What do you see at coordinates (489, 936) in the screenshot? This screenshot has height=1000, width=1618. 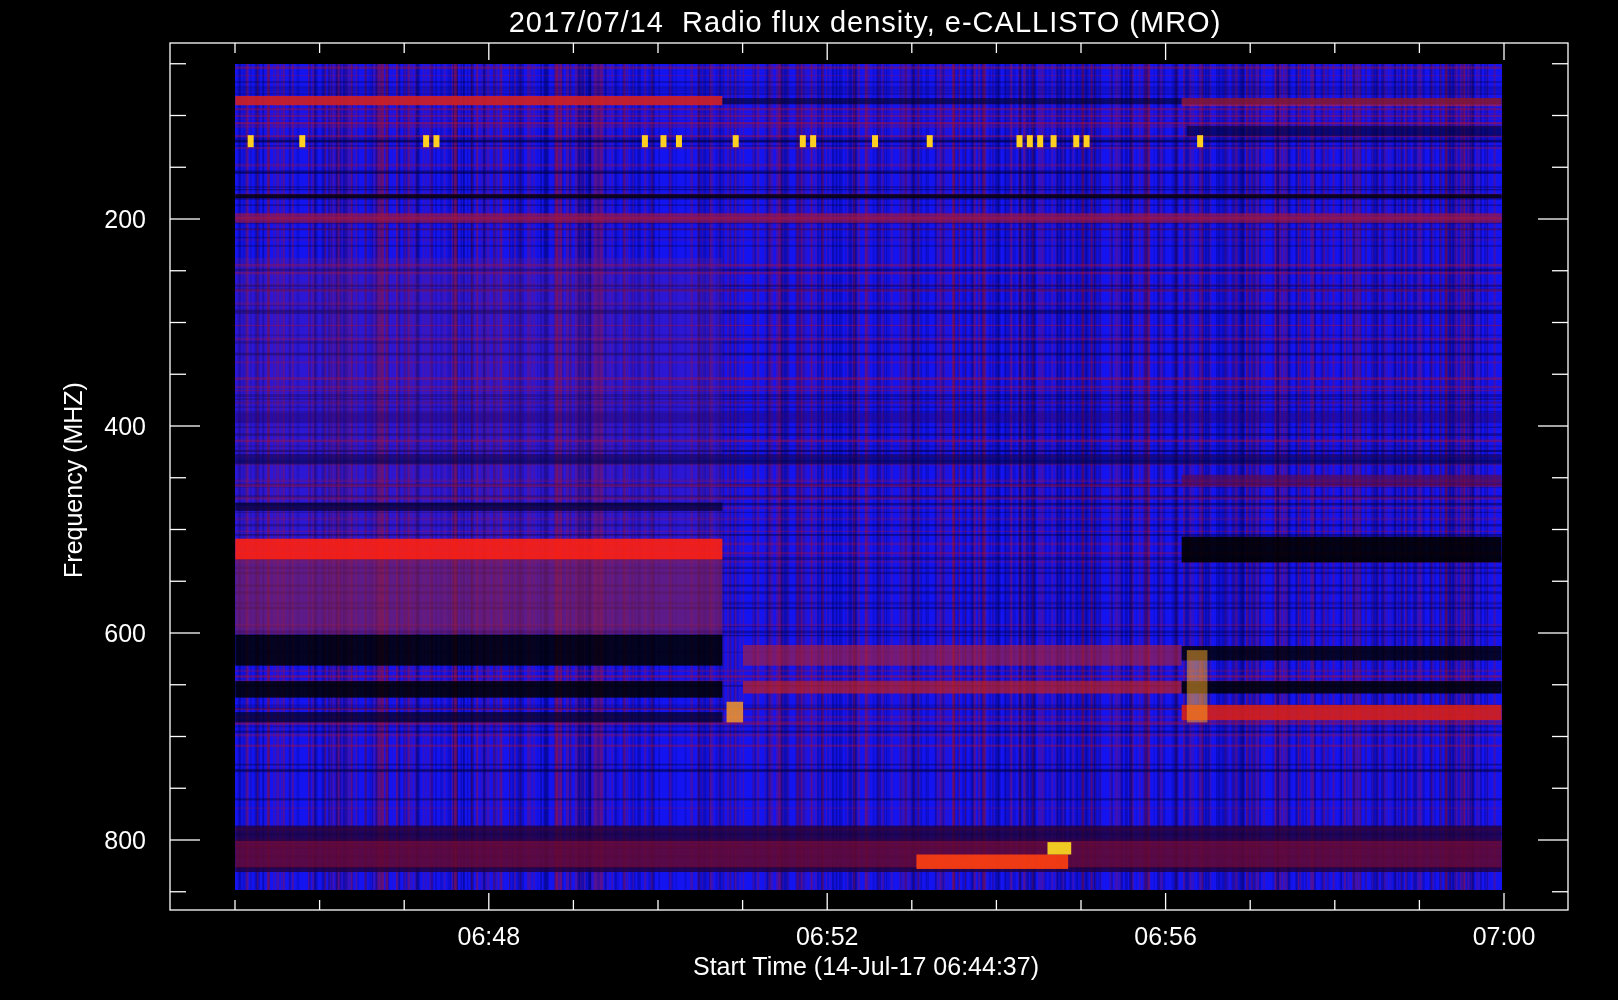 I see `x-tick-label: 06:48` at bounding box center [489, 936].